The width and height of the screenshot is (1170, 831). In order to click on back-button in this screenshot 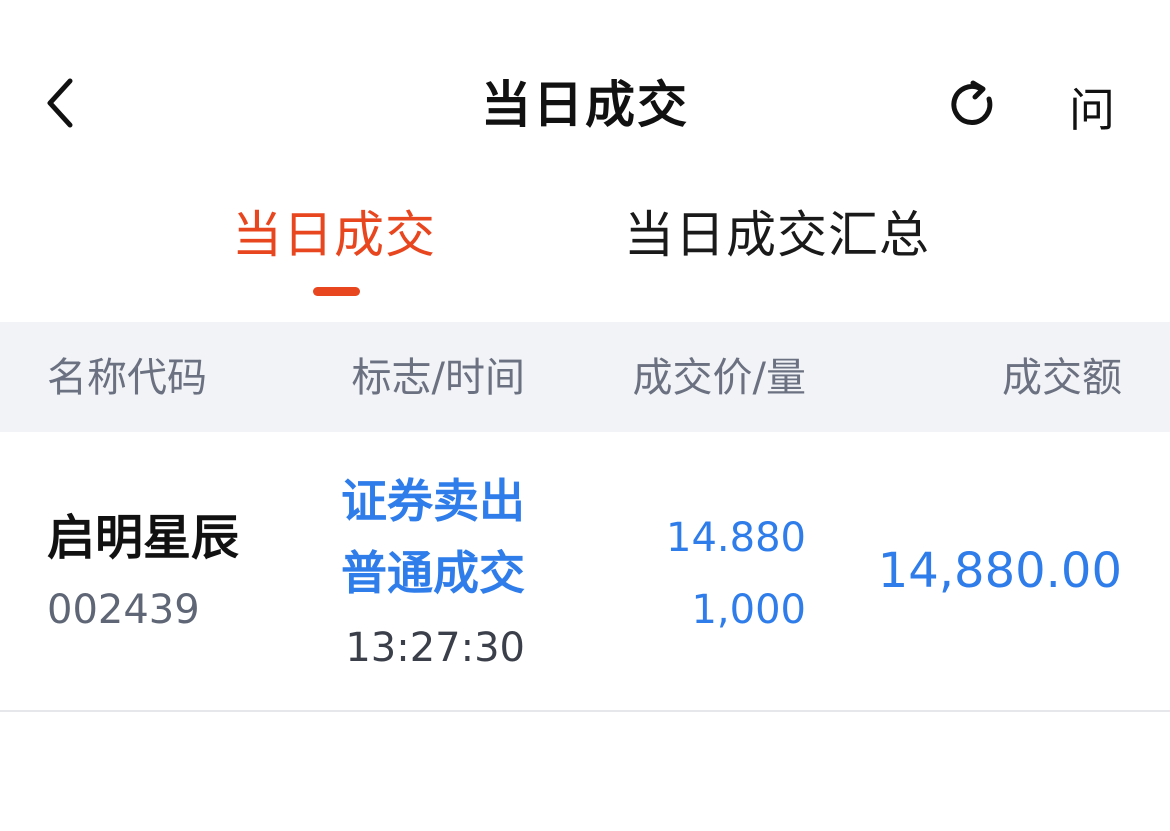, I will do `click(60, 105)`.